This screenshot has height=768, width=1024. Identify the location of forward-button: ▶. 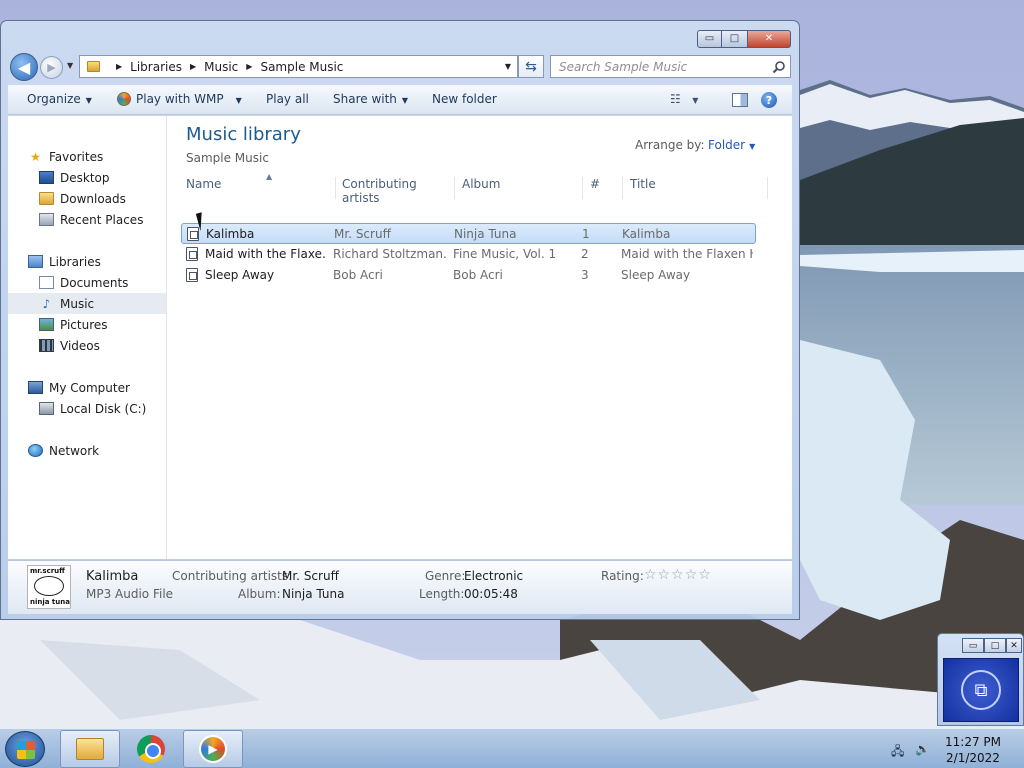
(51, 67).